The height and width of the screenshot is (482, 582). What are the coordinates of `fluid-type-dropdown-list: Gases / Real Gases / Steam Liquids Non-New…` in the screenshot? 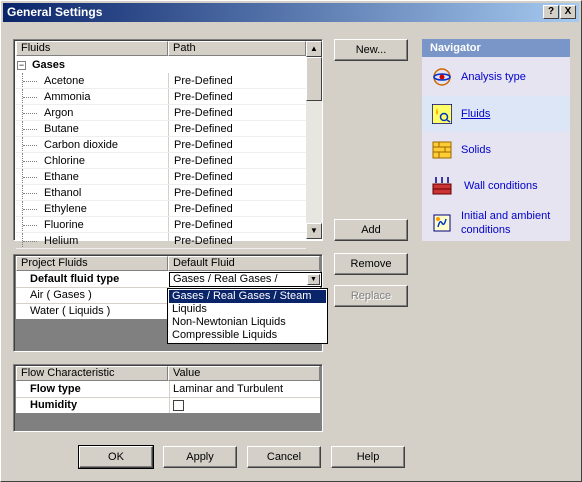 It's located at (247, 316).